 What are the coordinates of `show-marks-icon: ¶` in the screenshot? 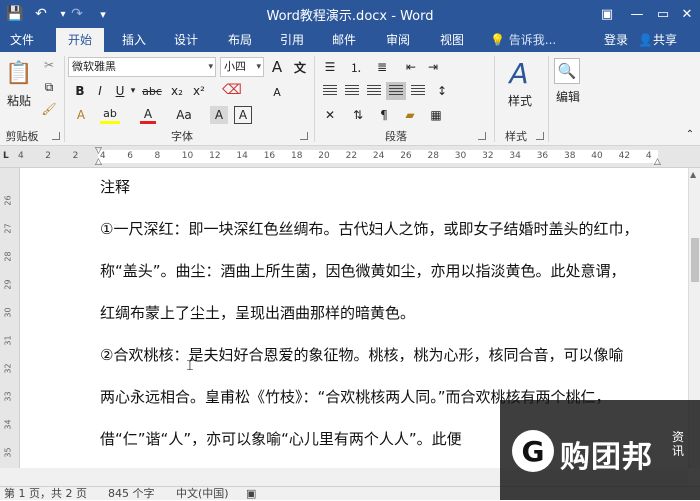 It's located at (384, 115).